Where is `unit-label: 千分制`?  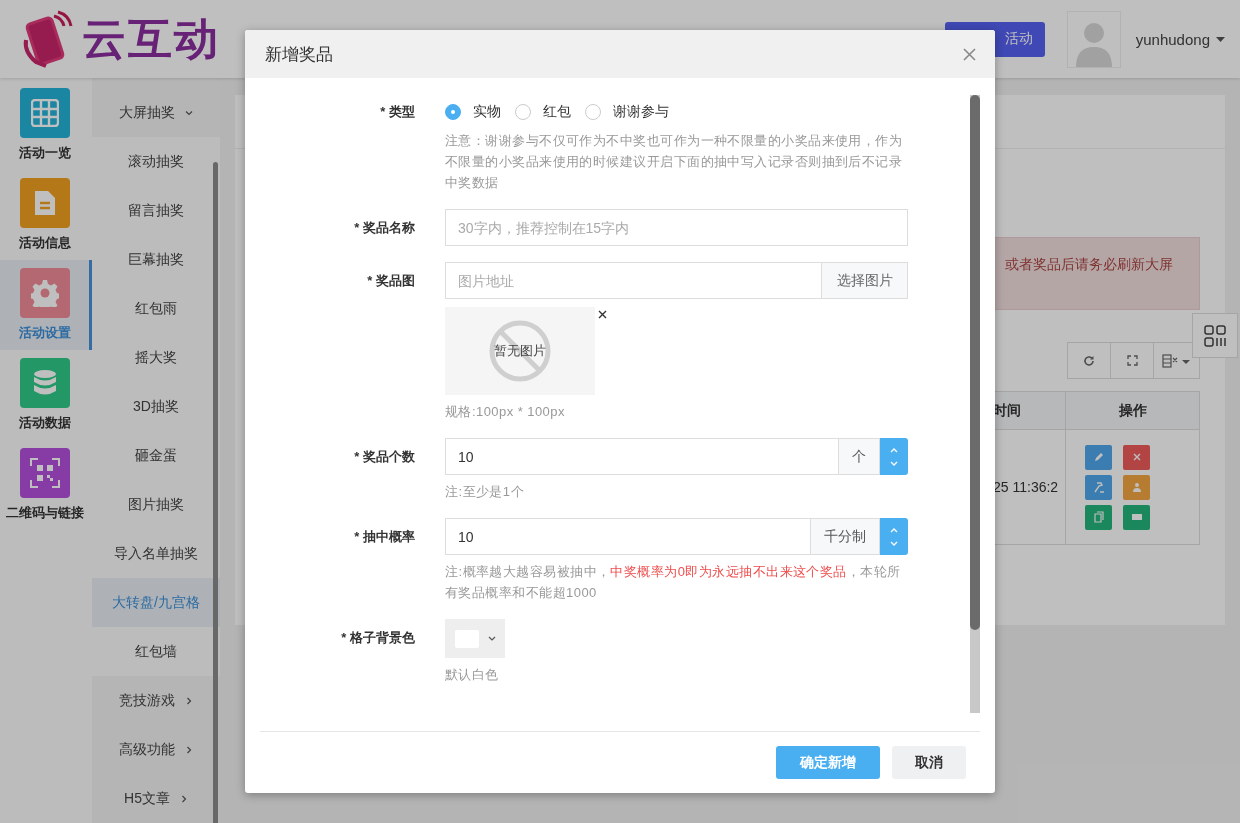 unit-label: 千分制 is located at coordinates (845, 536).